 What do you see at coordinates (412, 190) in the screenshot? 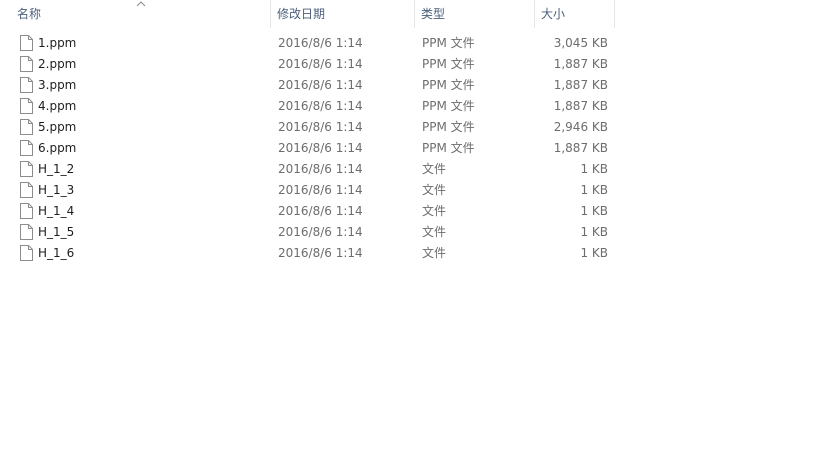
I see `file-row: H_1_3 2016/8/6 1:14 文件 1 KB` at bounding box center [412, 190].